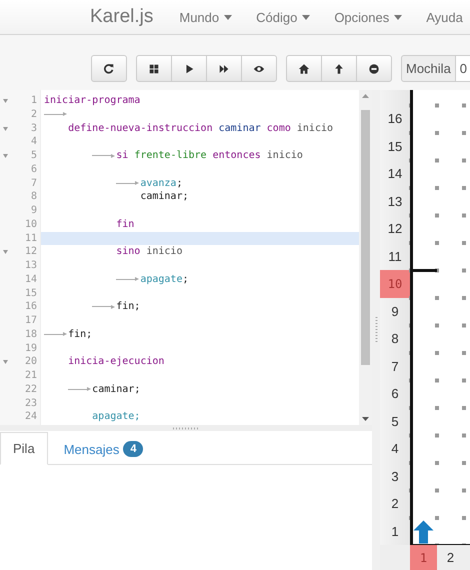  What do you see at coordinates (368, 17) in the screenshot?
I see `menu-item: Opciones` at bounding box center [368, 17].